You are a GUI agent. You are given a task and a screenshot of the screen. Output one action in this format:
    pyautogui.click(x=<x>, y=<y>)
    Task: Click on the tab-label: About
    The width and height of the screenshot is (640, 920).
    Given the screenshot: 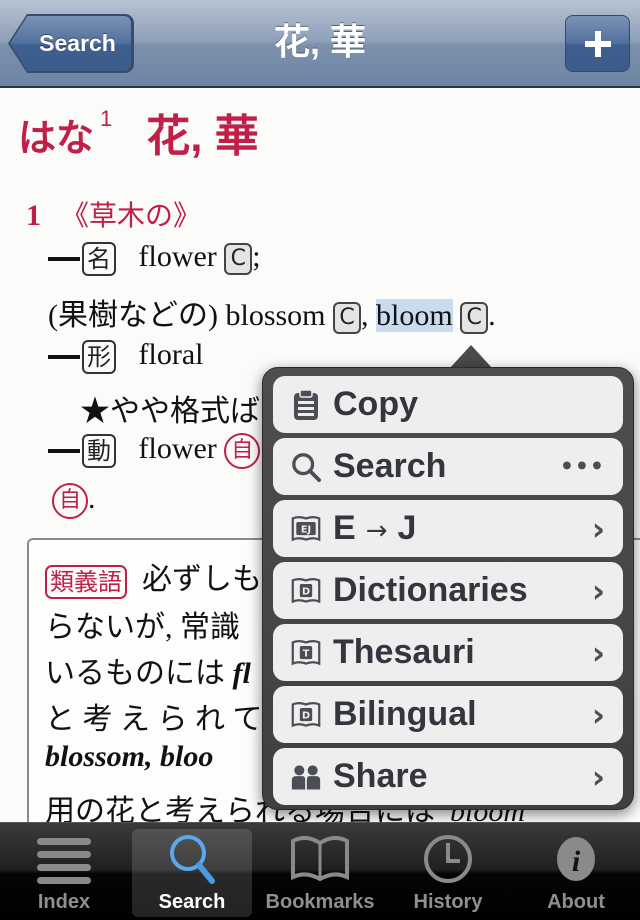 What is the action you would take?
    pyautogui.click(x=576, y=902)
    